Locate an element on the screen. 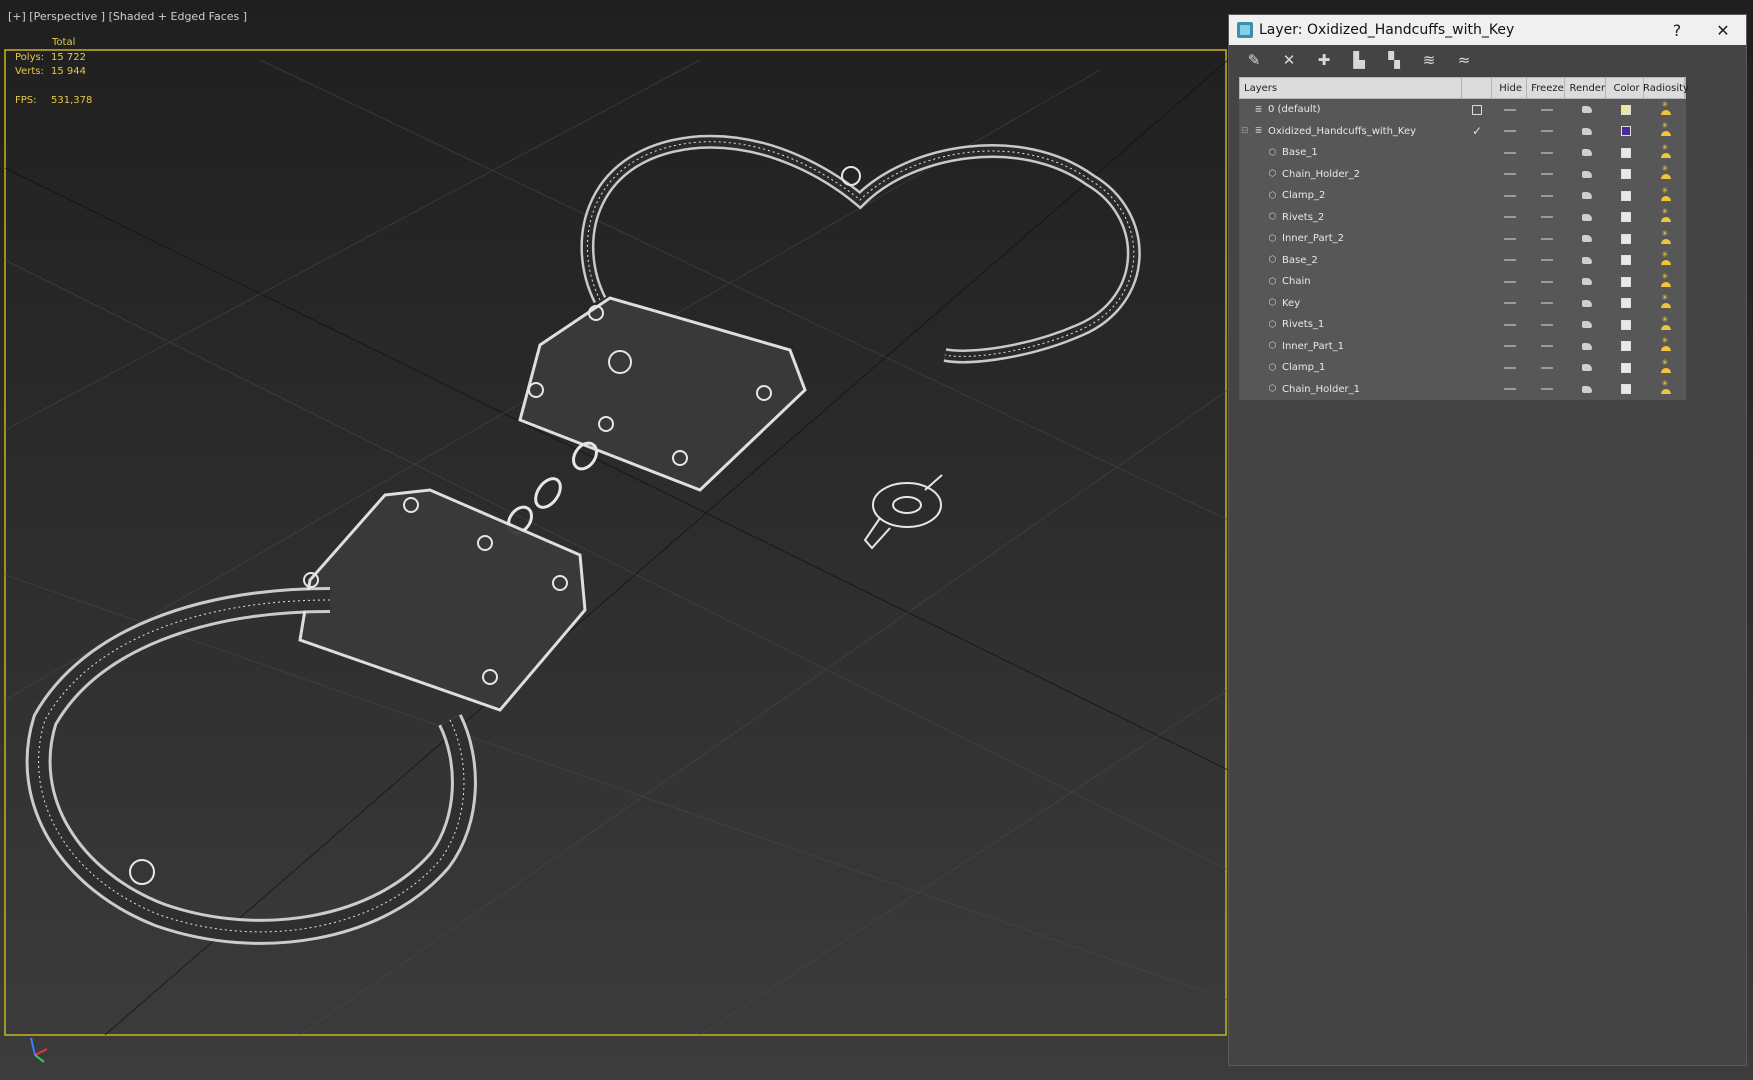  col-current is located at coordinates (1477, 88).